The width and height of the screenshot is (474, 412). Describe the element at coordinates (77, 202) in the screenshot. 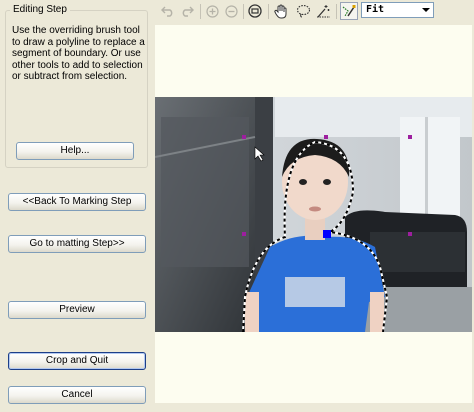

I see `back-to-marking-button: <<Back To Marking Step` at that location.